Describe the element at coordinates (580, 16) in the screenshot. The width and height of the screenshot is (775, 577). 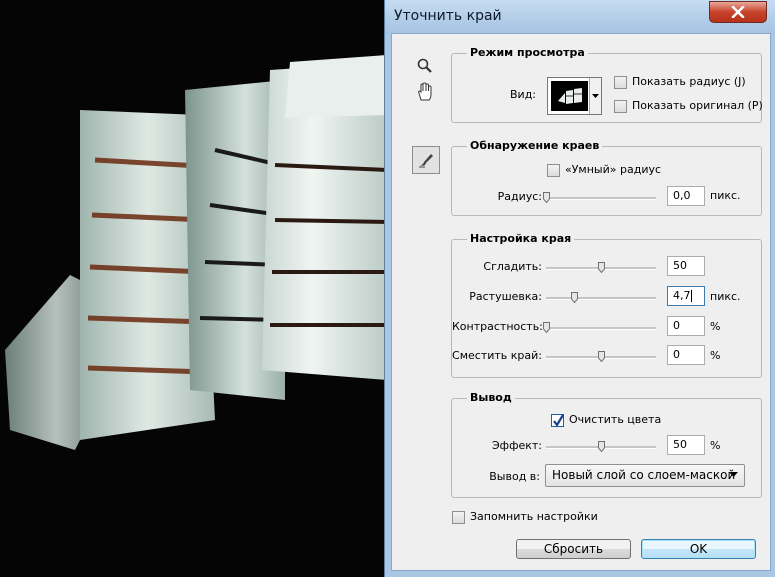
I see `title-bar: Уточнить край` at that location.